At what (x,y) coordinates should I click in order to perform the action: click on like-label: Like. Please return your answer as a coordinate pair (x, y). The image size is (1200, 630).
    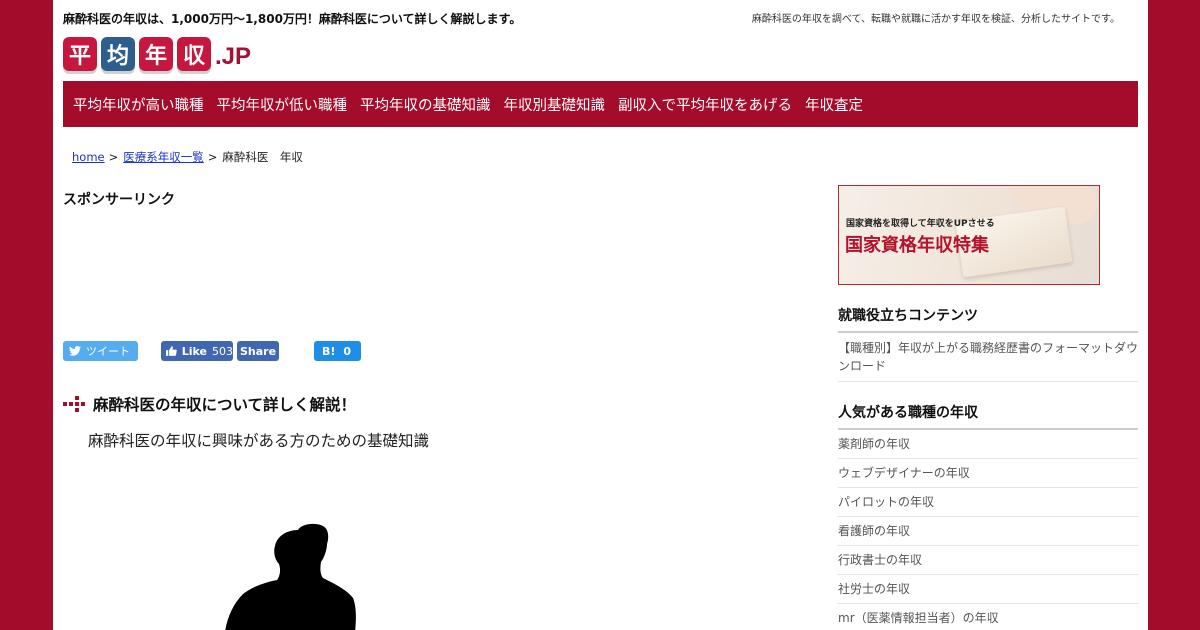
    Looking at the image, I should click on (194, 351).